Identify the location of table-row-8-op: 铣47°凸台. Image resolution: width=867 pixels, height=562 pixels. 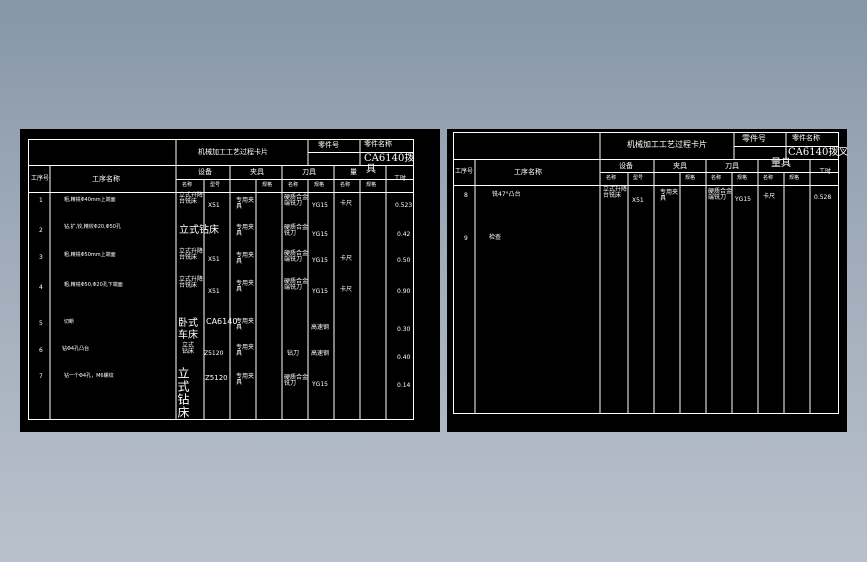
(506, 194).